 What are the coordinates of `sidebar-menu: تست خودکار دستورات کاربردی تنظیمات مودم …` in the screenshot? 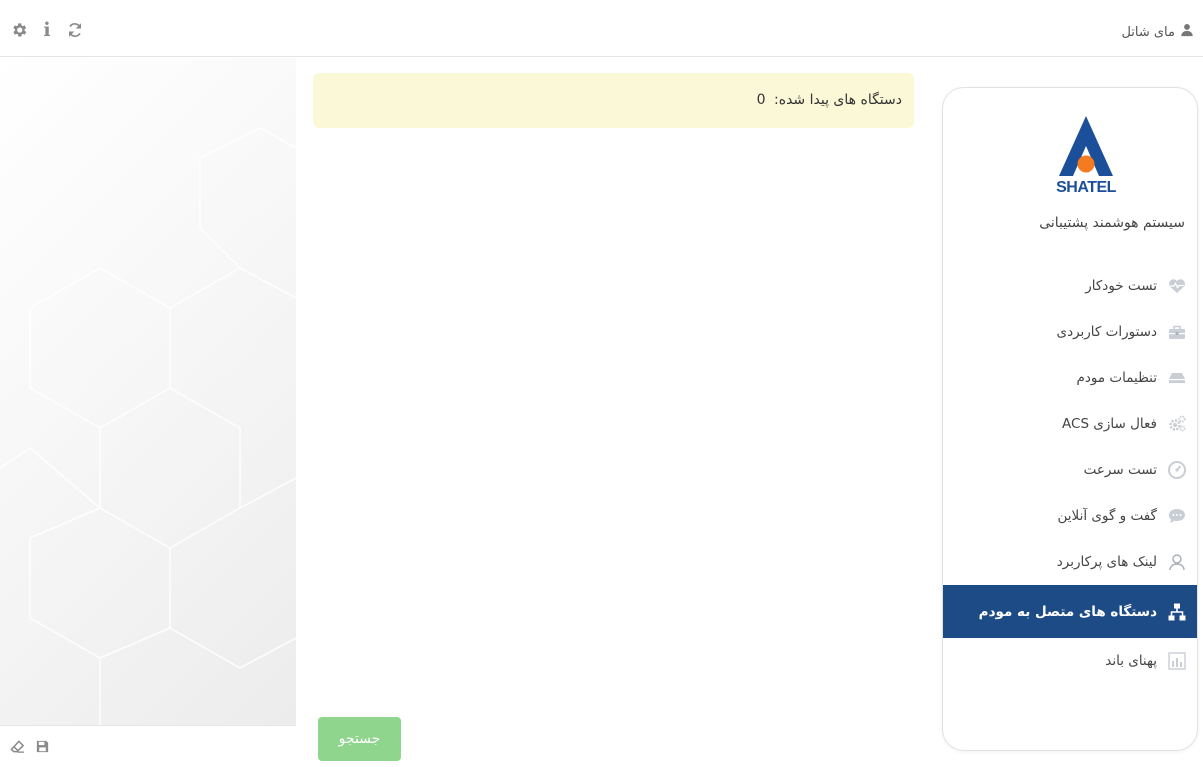 It's located at (1070, 473).